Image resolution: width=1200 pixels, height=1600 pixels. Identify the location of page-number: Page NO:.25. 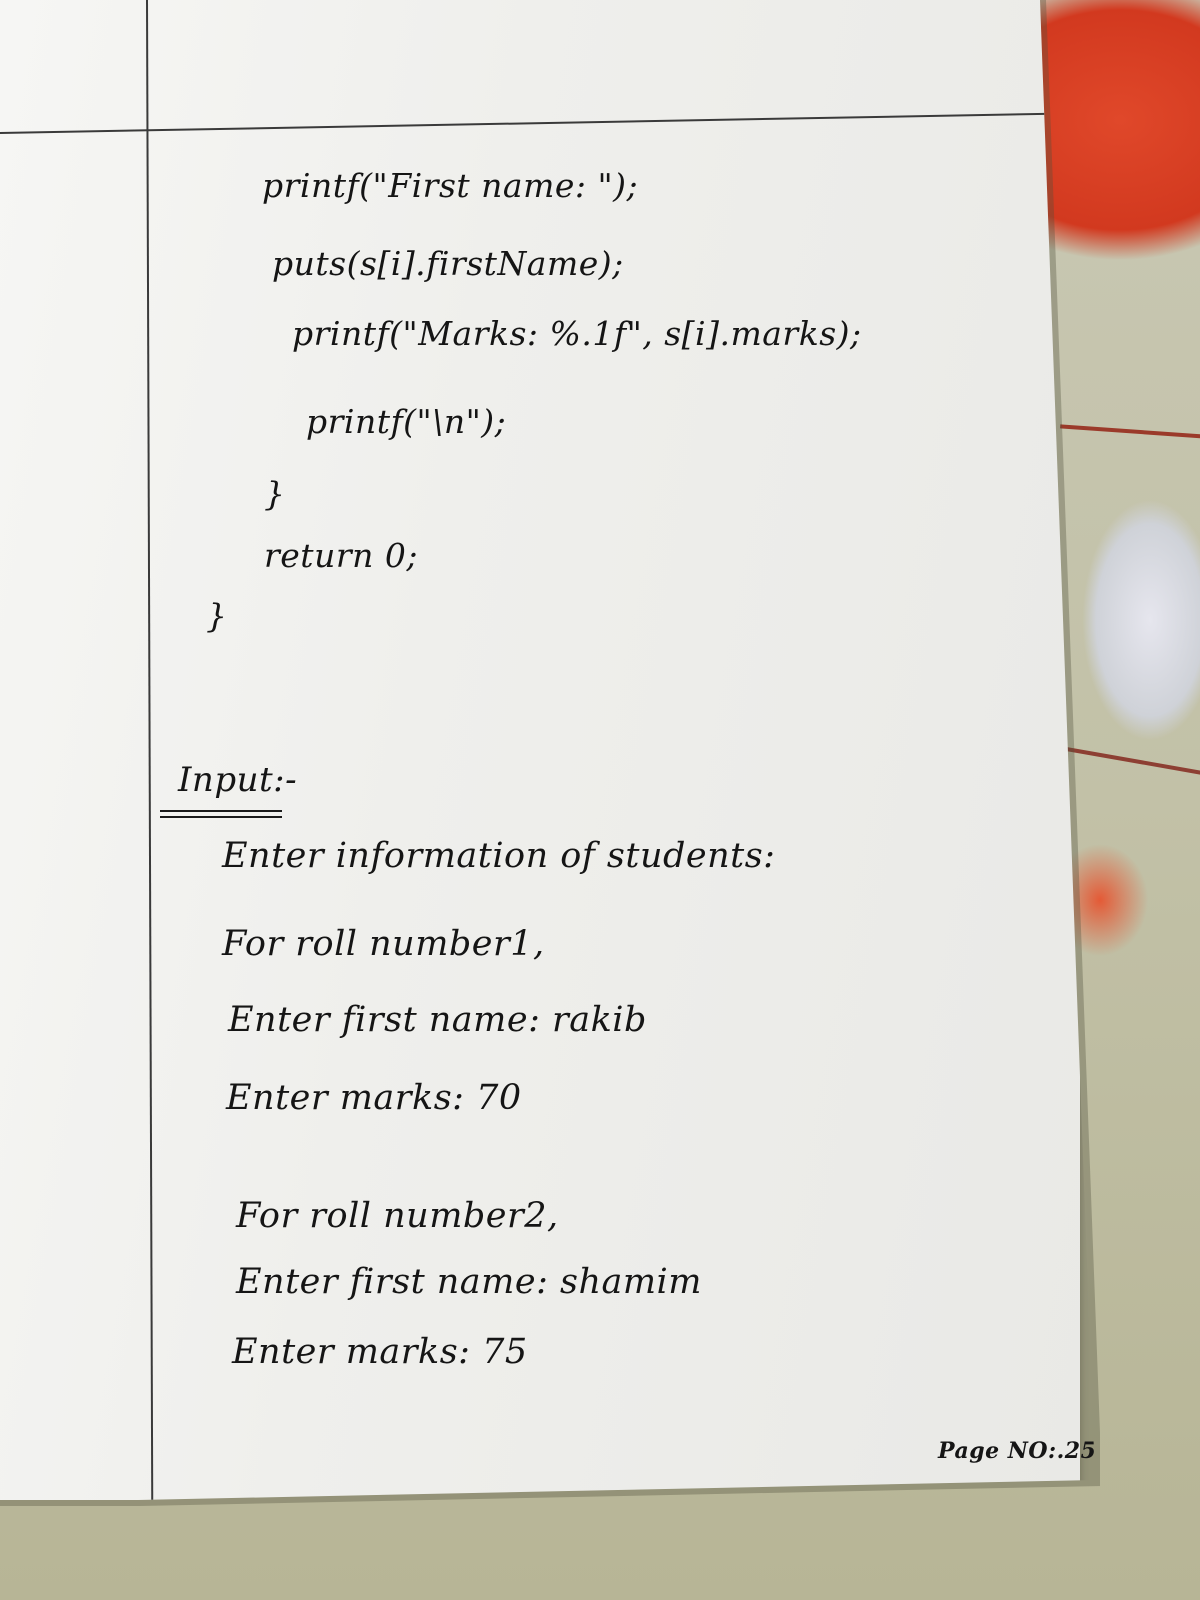
(1017, 1451).